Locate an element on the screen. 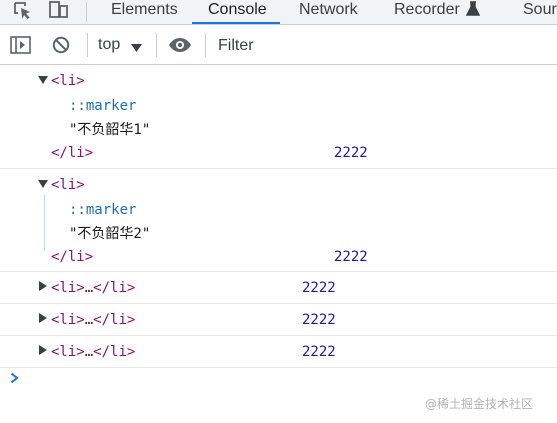 The width and height of the screenshot is (557, 423). text-node: "不负韶华1" is located at coordinates (110, 130).